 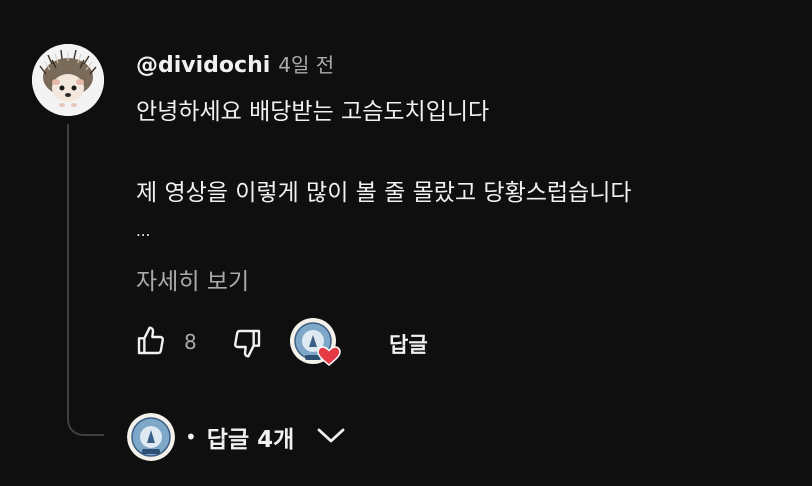 I want to click on thumbs-down-icon, so click(x=247, y=343).